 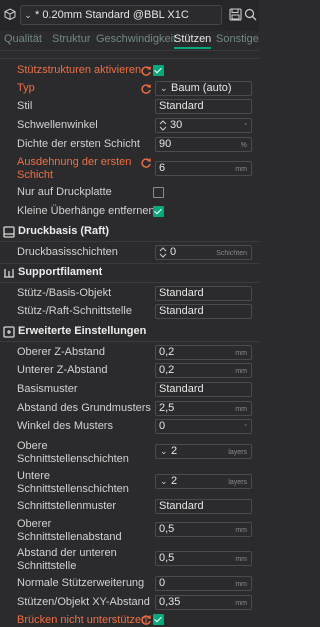 What do you see at coordinates (67, 252) in the screenshot?
I see `raft-layers-label: Druckbasisschichten` at bounding box center [67, 252].